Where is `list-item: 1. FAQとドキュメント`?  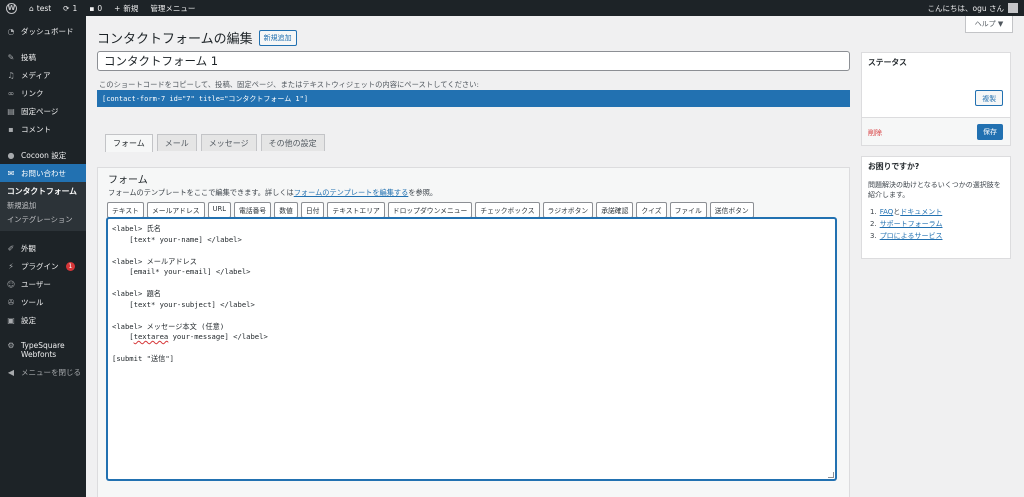 list-item: 1. FAQとドキュメント is located at coordinates (906, 212).